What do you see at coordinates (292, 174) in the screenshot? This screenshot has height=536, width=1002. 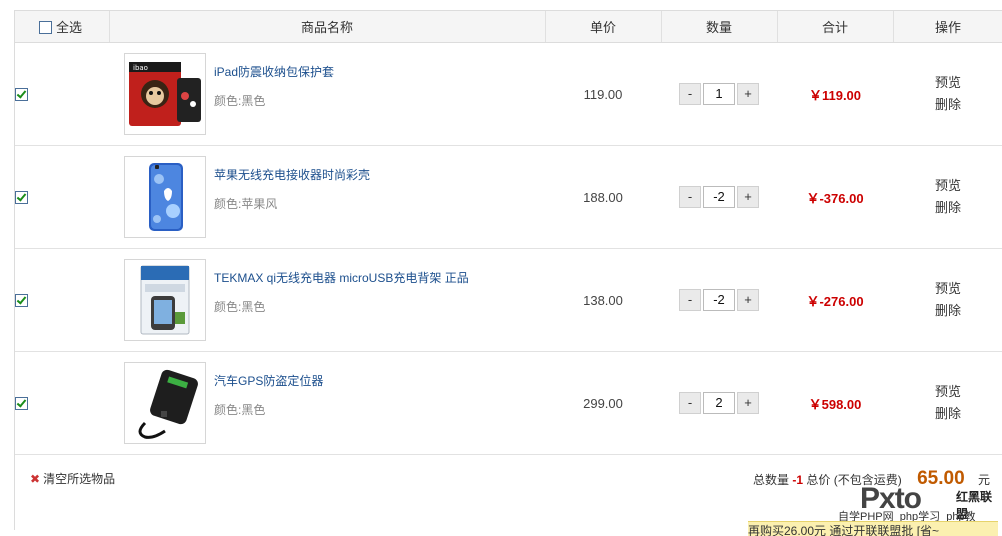 I see `product-name-link: 苹果无线充电接收器时尚彩壳` at bounding box center [292, 174].